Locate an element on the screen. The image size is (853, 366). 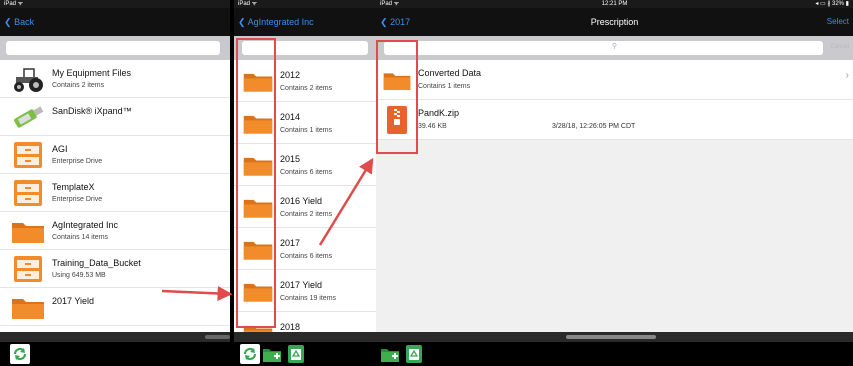
search-bar: ⚲ Cancel is located at coordinates (614, 48).